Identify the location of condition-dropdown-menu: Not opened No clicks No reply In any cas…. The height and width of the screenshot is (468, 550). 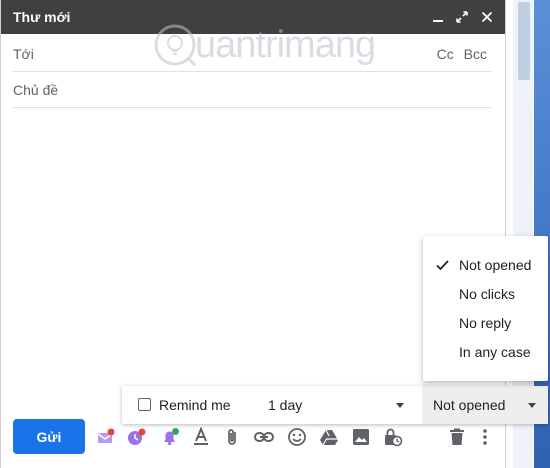
(485, 308).